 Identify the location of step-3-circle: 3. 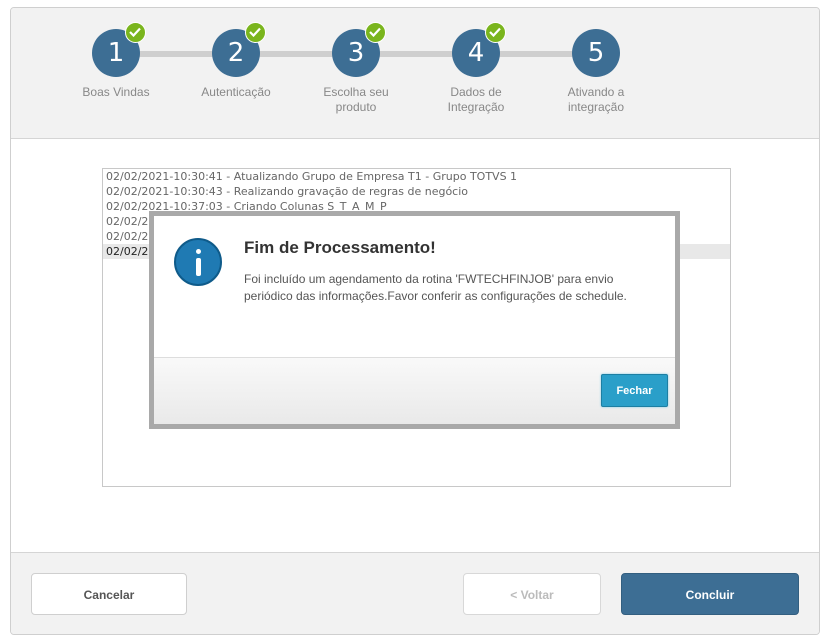
(359, 49).